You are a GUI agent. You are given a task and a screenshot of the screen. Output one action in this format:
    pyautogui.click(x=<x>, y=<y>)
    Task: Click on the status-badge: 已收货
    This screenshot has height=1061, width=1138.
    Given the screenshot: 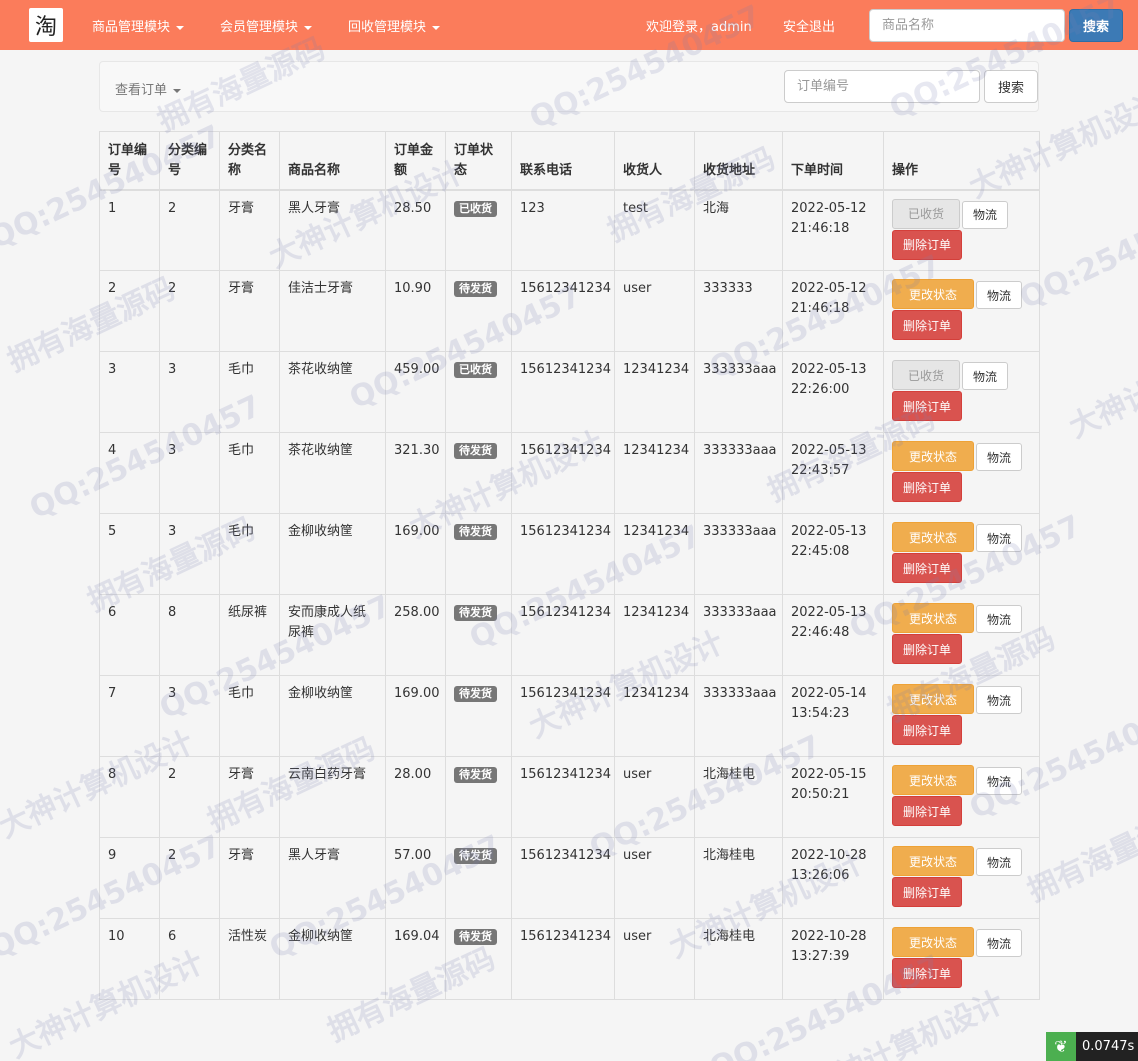 What is the action you would take?
    pyautogui.click(x=475, y=208)
    